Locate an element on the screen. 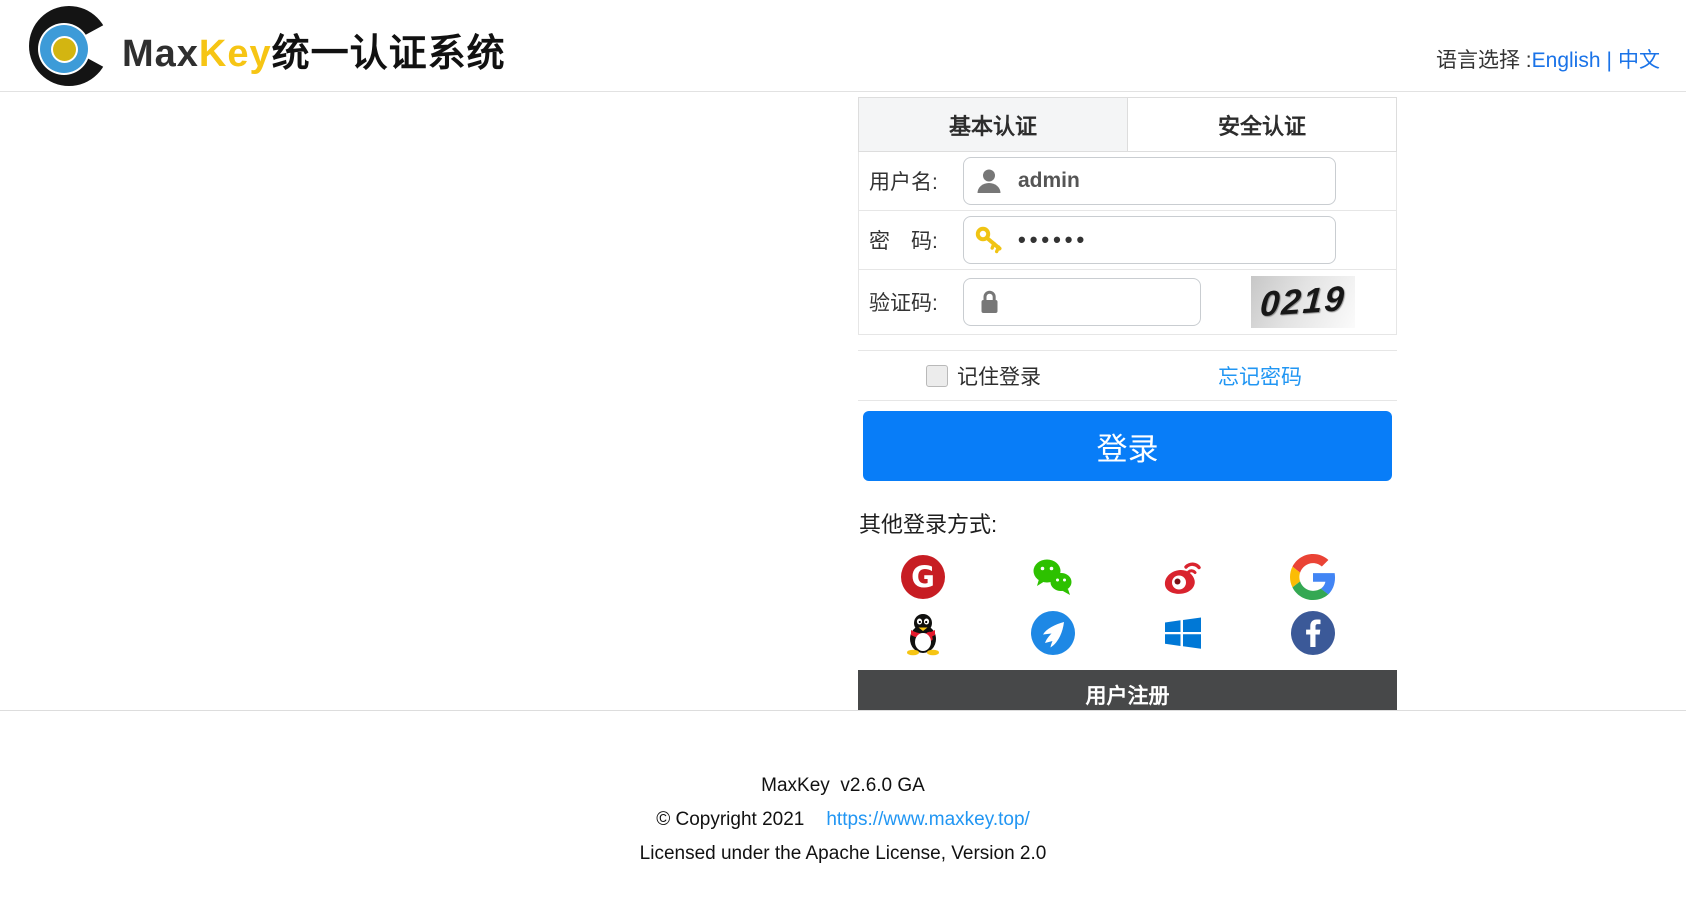 The width and height of the screenshot is (1686, 900). app-header: MaxKey统一认证系统 语言选择 :English | 中文 is located at coordinates (843, 46).